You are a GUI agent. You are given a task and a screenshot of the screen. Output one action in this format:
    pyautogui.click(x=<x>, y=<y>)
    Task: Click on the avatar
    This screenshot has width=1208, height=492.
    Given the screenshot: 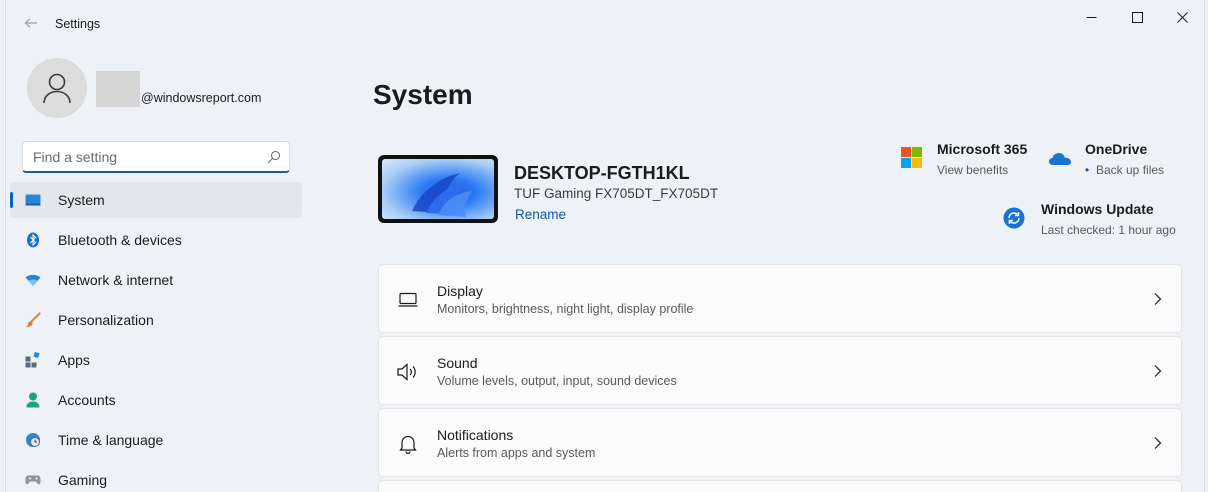 What is the action you would take?
    pyautogui.click(x=57, y=88)
    